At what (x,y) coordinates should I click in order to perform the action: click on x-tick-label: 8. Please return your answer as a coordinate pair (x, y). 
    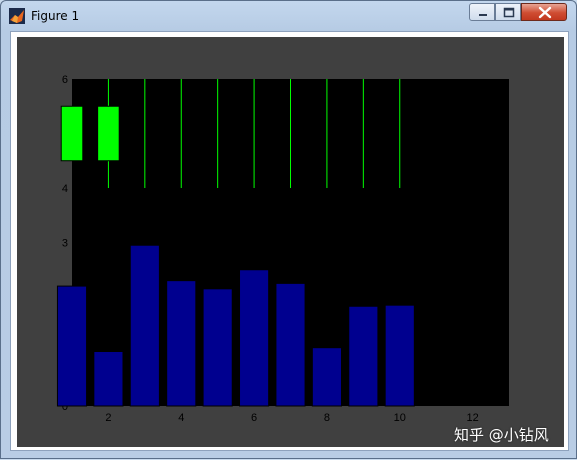
    Looking at the image, I should click on (327, 418).